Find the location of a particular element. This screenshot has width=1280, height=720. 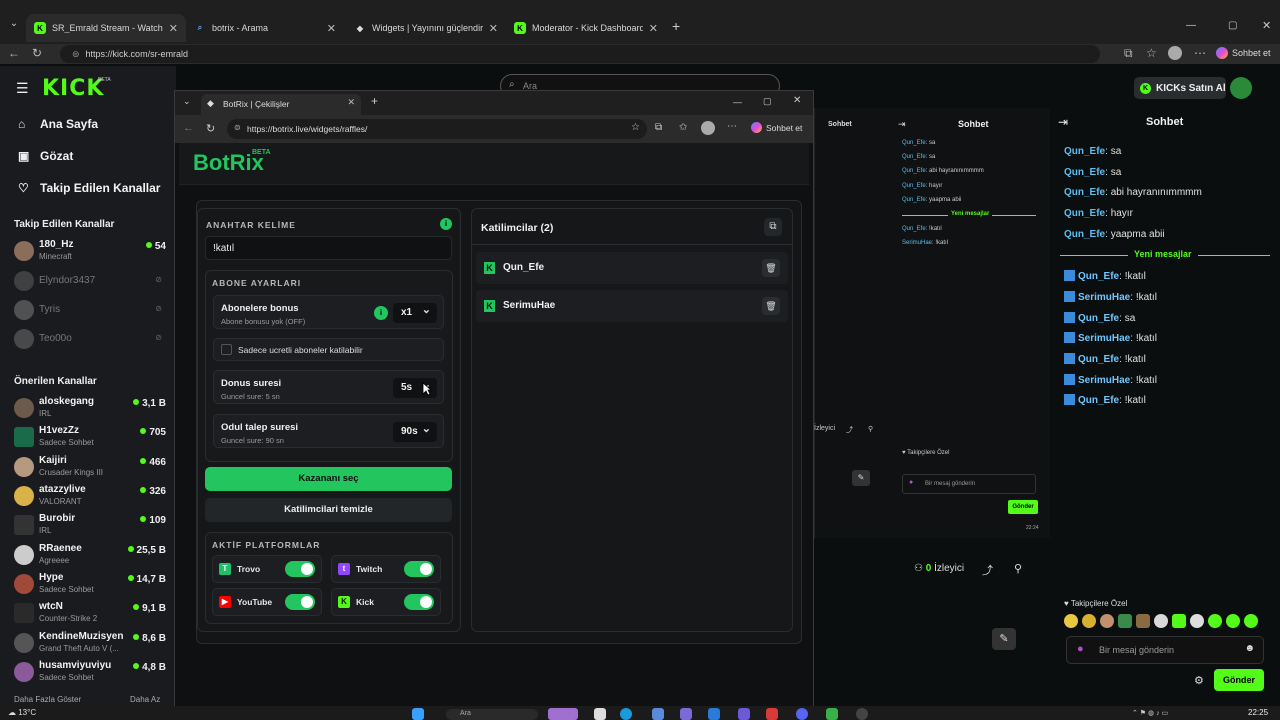

preview-chat-input: ● Bir mesaj gönderin is located at coordinates (969, 484).